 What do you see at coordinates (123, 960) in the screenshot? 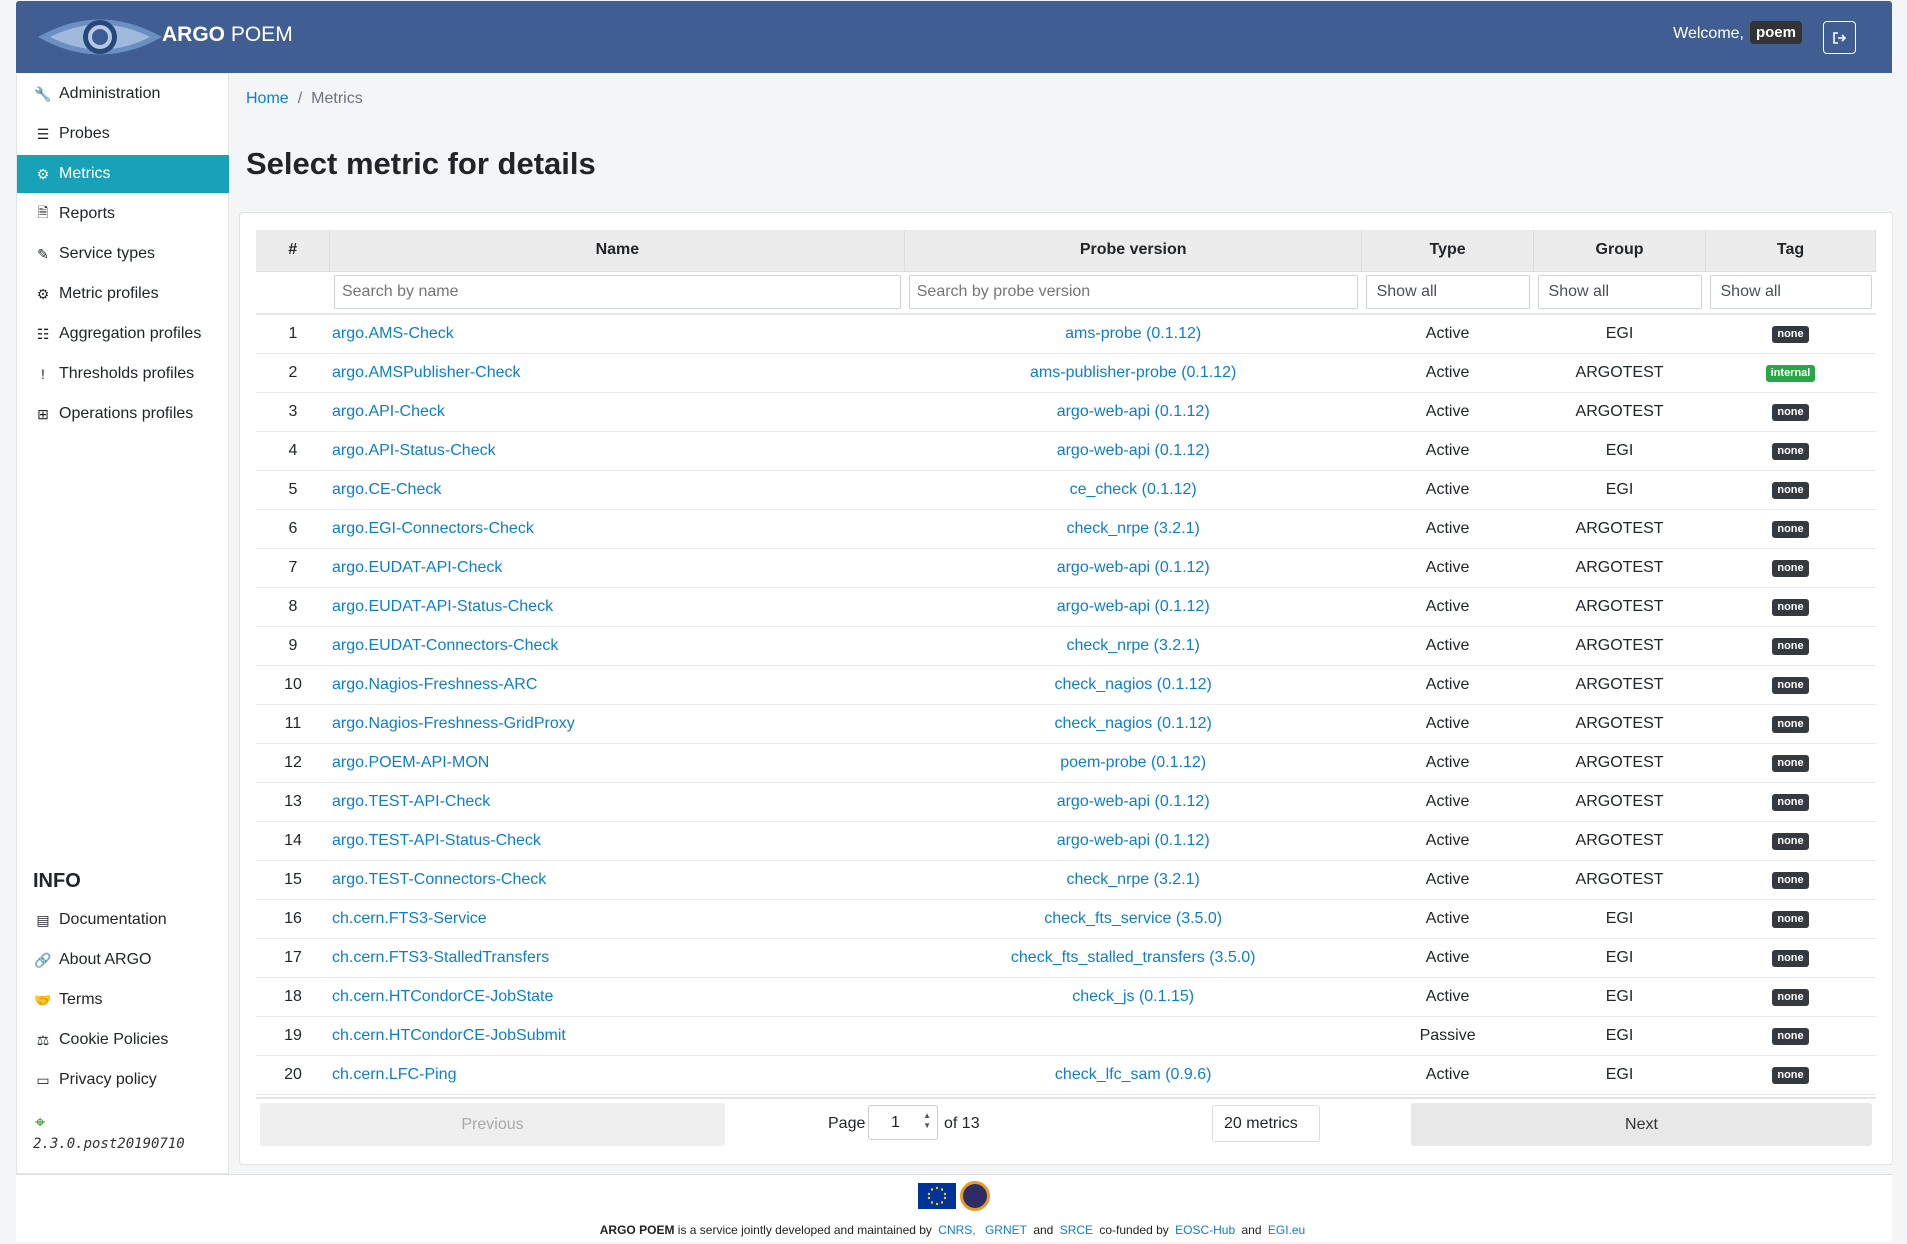
I see `sidebar-info-about-argo: 🔗 About ARGO` at bounding box center [123, 960].